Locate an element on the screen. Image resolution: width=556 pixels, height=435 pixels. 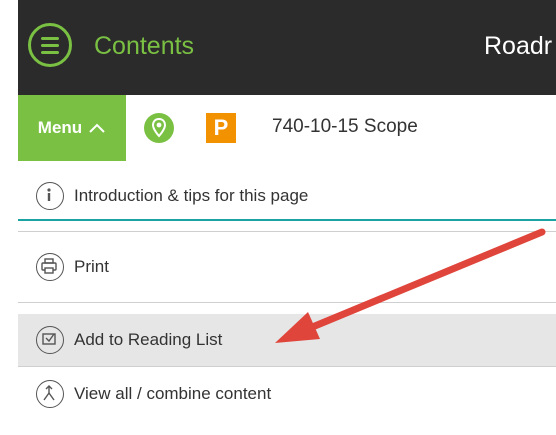
chevron-up-icon is located at coordinates (97, 128).